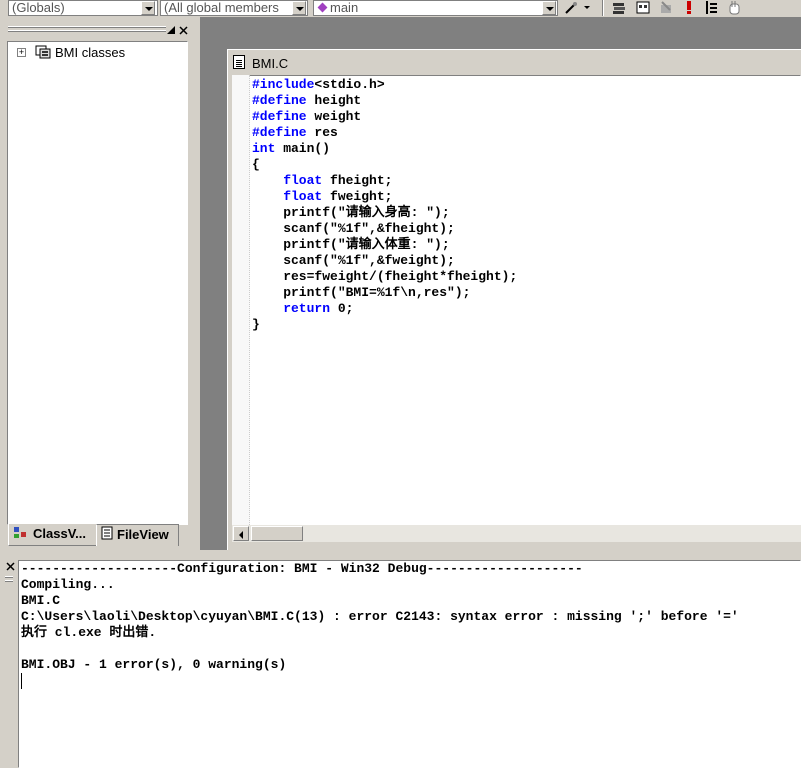 This screenshot has width=801, height=768. I want to click on code-line: #define weight, so click(384, 117).